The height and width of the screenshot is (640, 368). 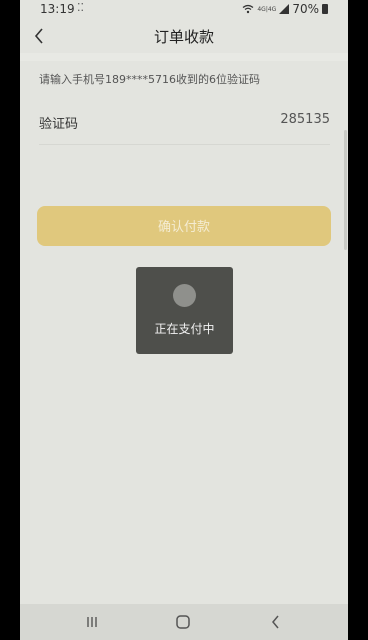 I want to click on status-bar: 13:19 ⁚⁚ 4G|4G 70%, so click(x=184, y=10).